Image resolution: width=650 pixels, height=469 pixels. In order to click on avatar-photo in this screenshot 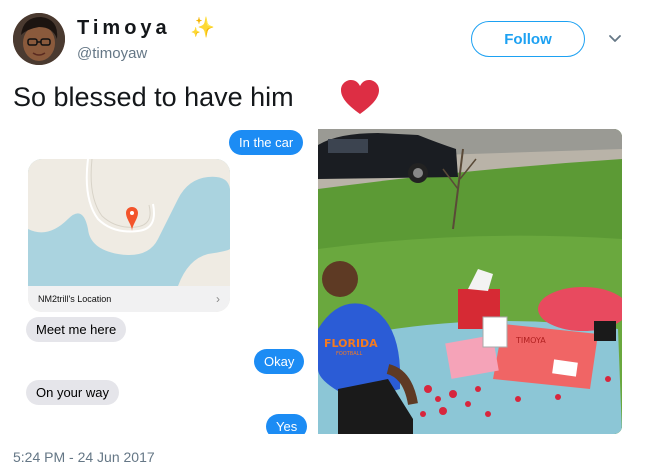, I will do `click(39, 39)`.